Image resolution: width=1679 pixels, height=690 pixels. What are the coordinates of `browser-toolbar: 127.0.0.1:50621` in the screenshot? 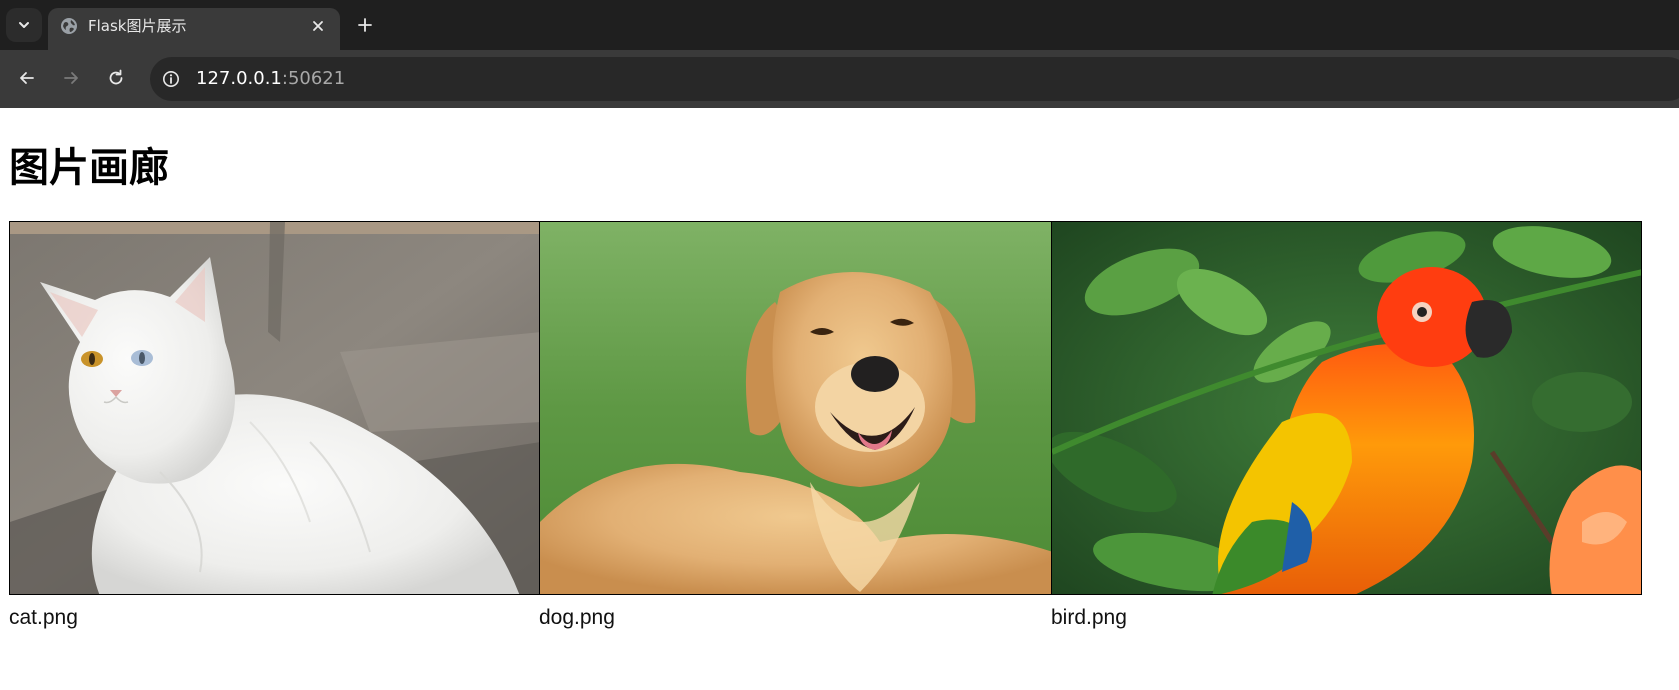 It's located at (839, 79).